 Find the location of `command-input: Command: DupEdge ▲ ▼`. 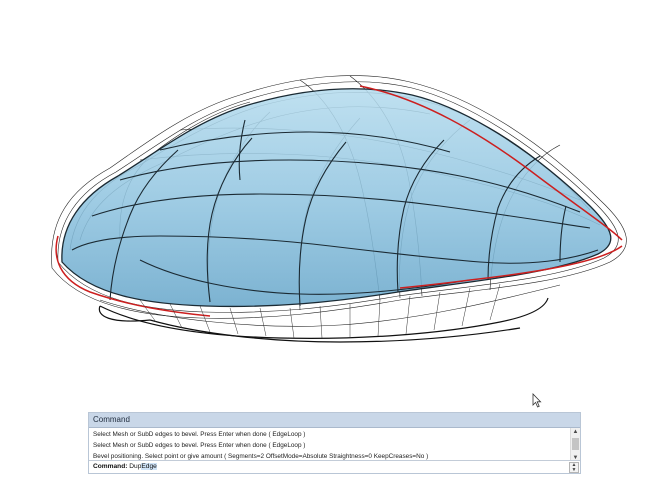

command-input: Command: DupEdge ▲ ▼ is located at coordinates (334, 466).